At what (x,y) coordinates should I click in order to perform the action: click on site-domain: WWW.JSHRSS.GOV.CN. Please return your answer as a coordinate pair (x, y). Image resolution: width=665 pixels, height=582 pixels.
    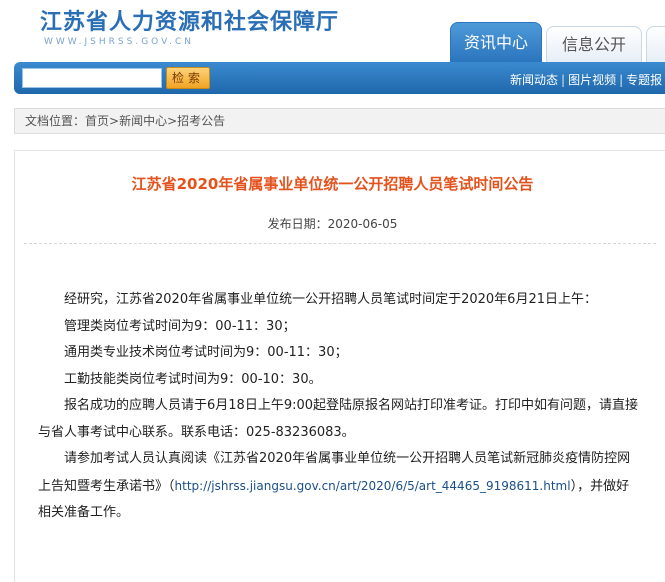
    Looking at the image, I should click on (119, 42).